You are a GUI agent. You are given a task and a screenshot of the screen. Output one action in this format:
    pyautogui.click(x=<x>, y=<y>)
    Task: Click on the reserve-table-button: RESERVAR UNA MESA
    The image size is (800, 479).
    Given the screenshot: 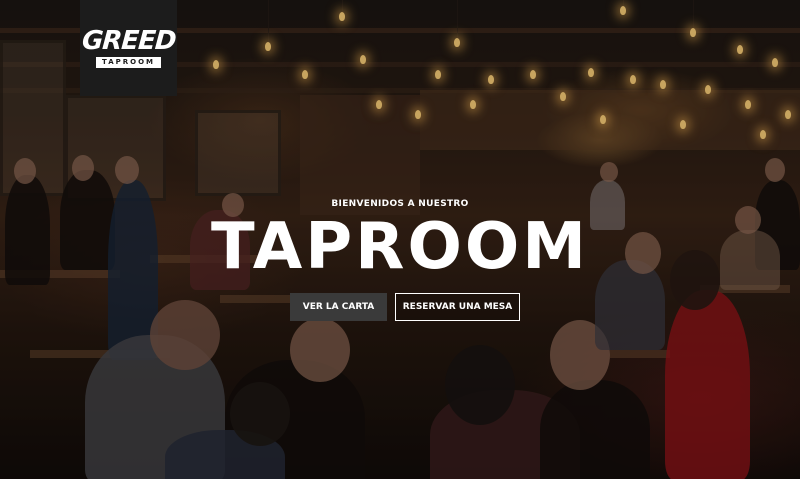 What is the action you would take?
    pyautogui.click(x=457, y=307)
    